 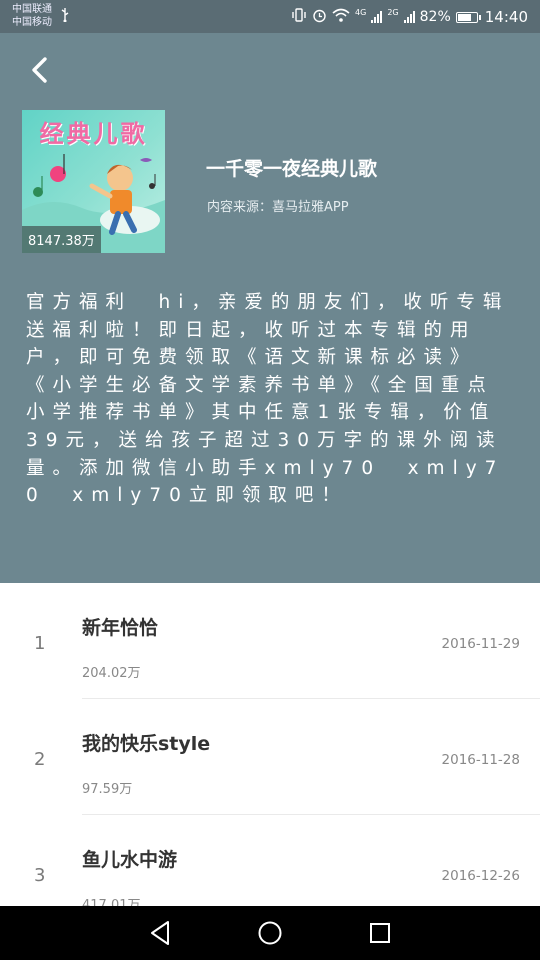 What do you see at coordinates (393, 12) in the screenshot?
I see `network-type-2: 2G` at bounding box center [393, 12].